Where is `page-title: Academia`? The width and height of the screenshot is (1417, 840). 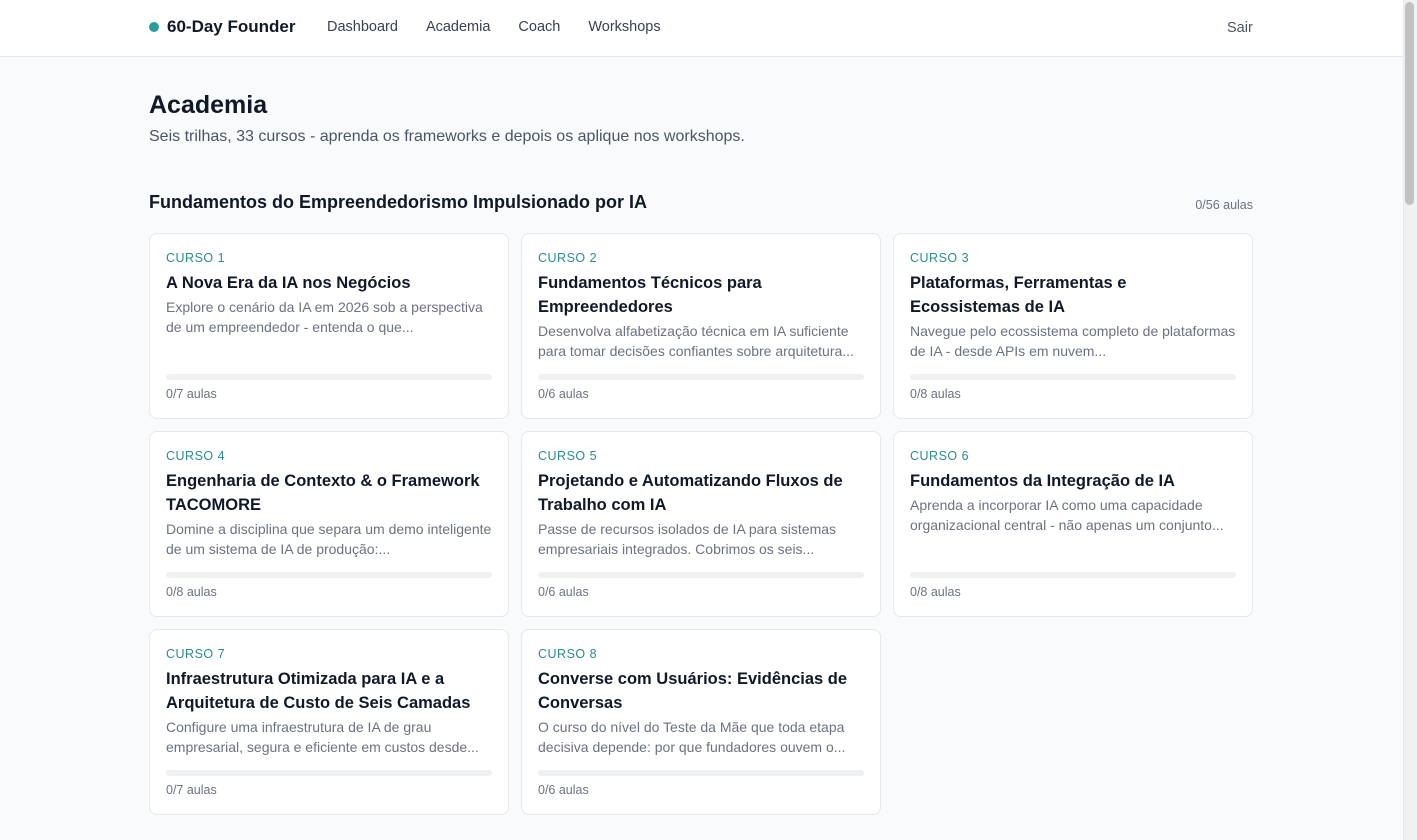
page-title: Academia is located at coordinates (208, 105).